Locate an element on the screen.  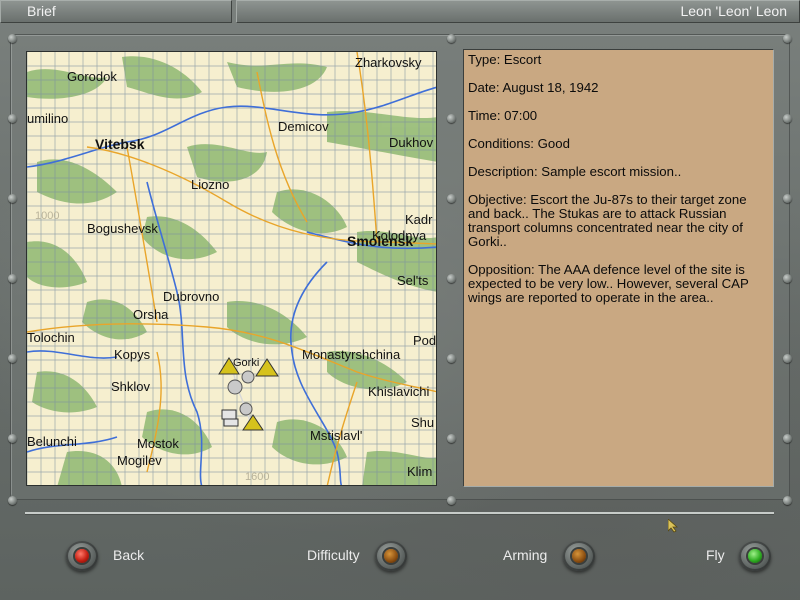
map-label: Vitebsk is located at coordinates (120, 144).